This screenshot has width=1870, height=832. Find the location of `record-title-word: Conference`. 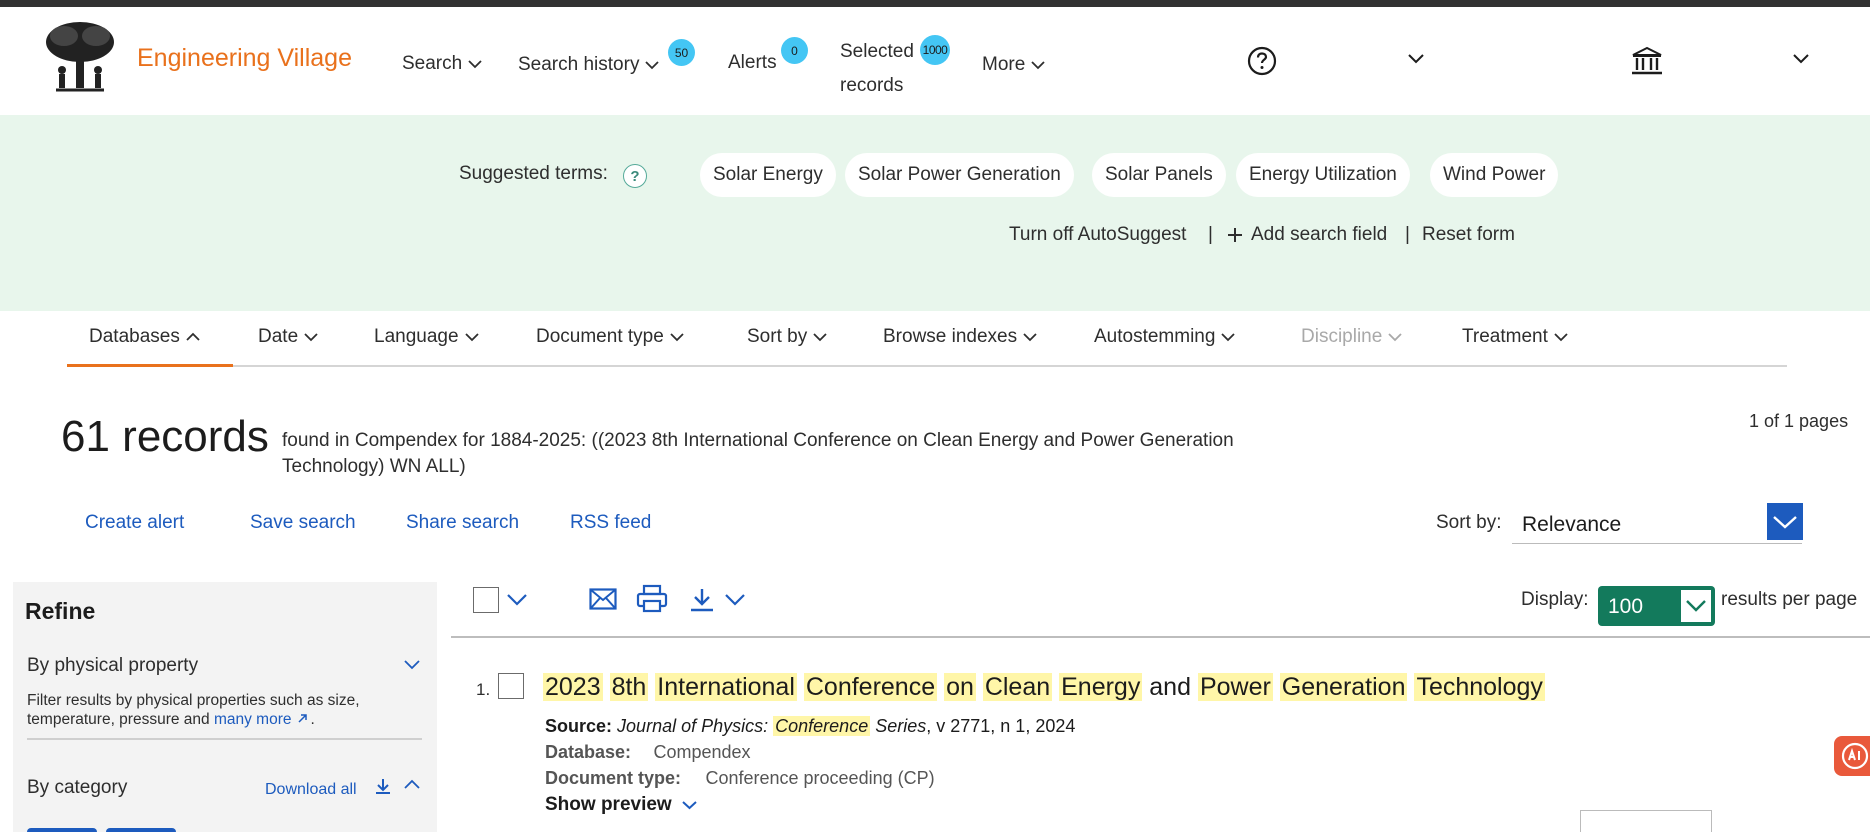

record-title-word: Conference is located at coordinates (870, 687).